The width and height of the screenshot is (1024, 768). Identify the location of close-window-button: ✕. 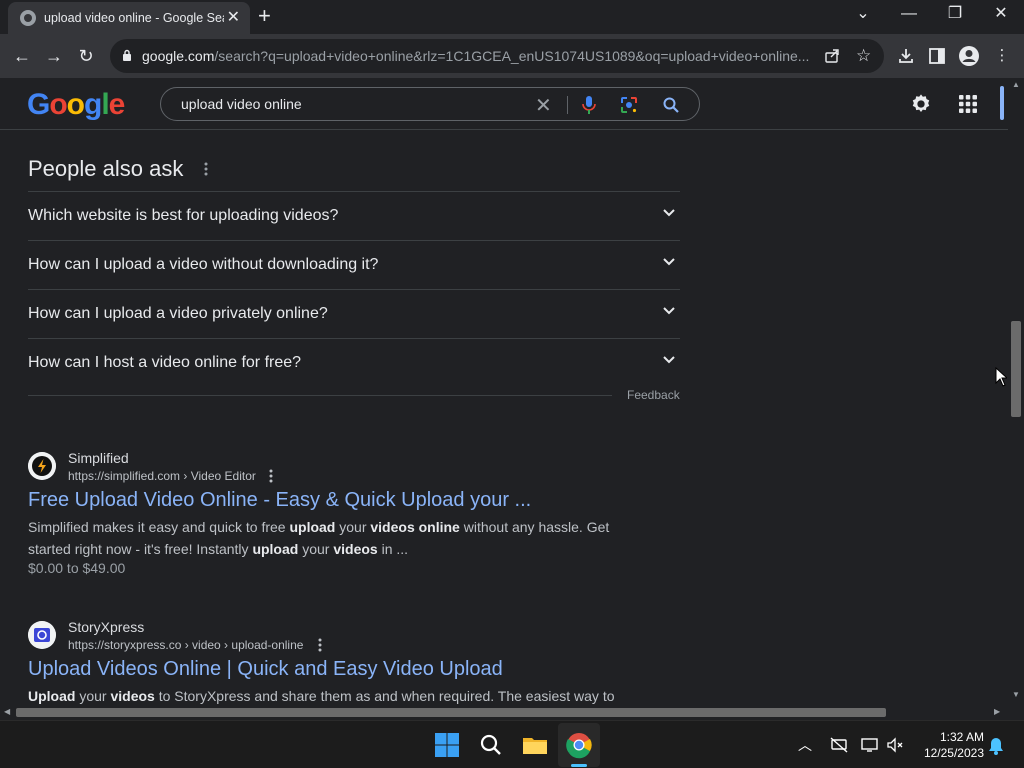
(1001, 14).